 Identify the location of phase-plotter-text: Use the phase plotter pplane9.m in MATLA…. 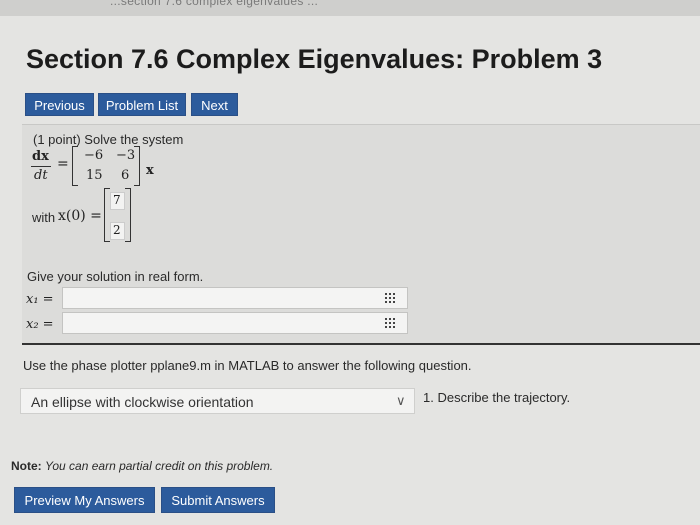
(247, 365).